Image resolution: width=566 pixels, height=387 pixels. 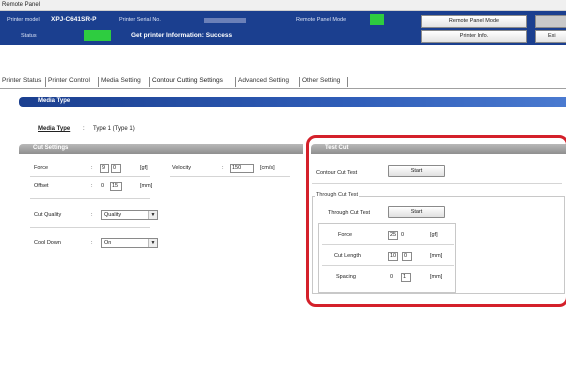 What do you see at coordinates (23, 20) in the screenshot?
I see `printer-model-label: Printer model` at bounding box center [23, 20].